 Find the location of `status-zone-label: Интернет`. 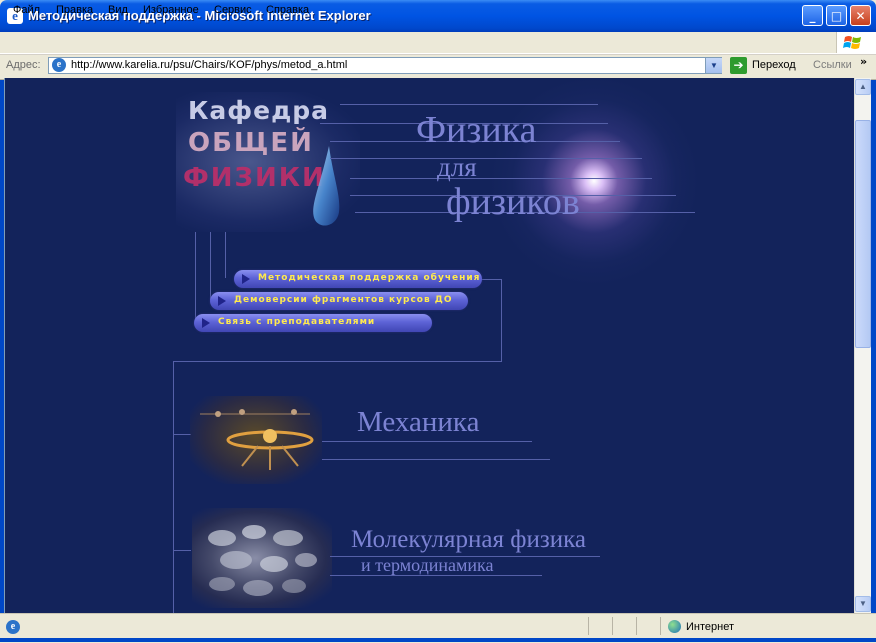

status-zone-label: Интернет is located at coordinates (710, 627).